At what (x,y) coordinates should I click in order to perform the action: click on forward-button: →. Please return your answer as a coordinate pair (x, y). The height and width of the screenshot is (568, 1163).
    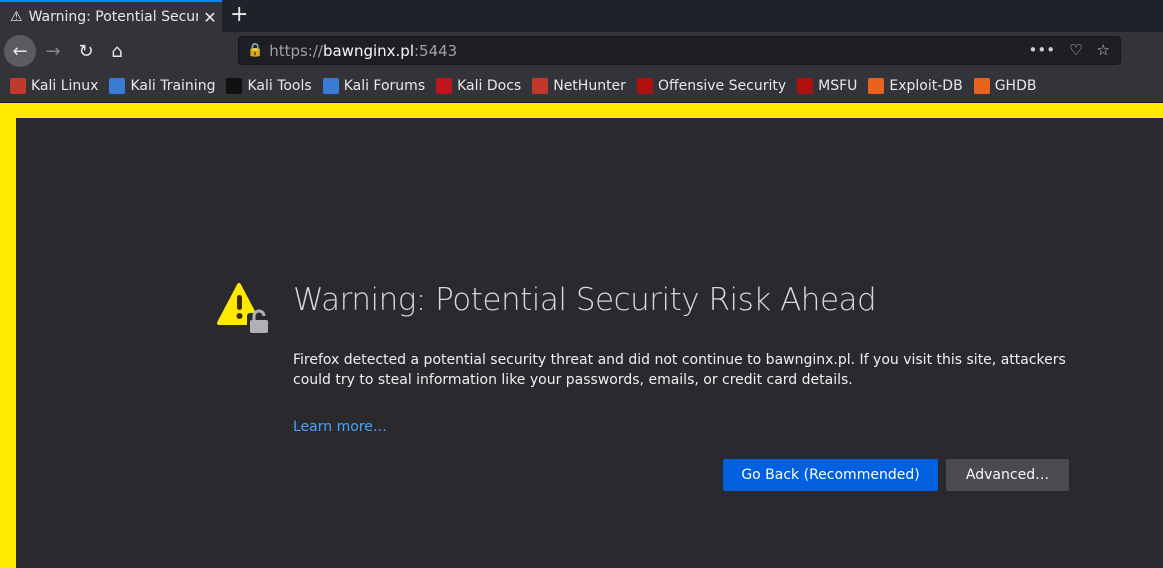
    Looking at the image, I should click on (53, 51).